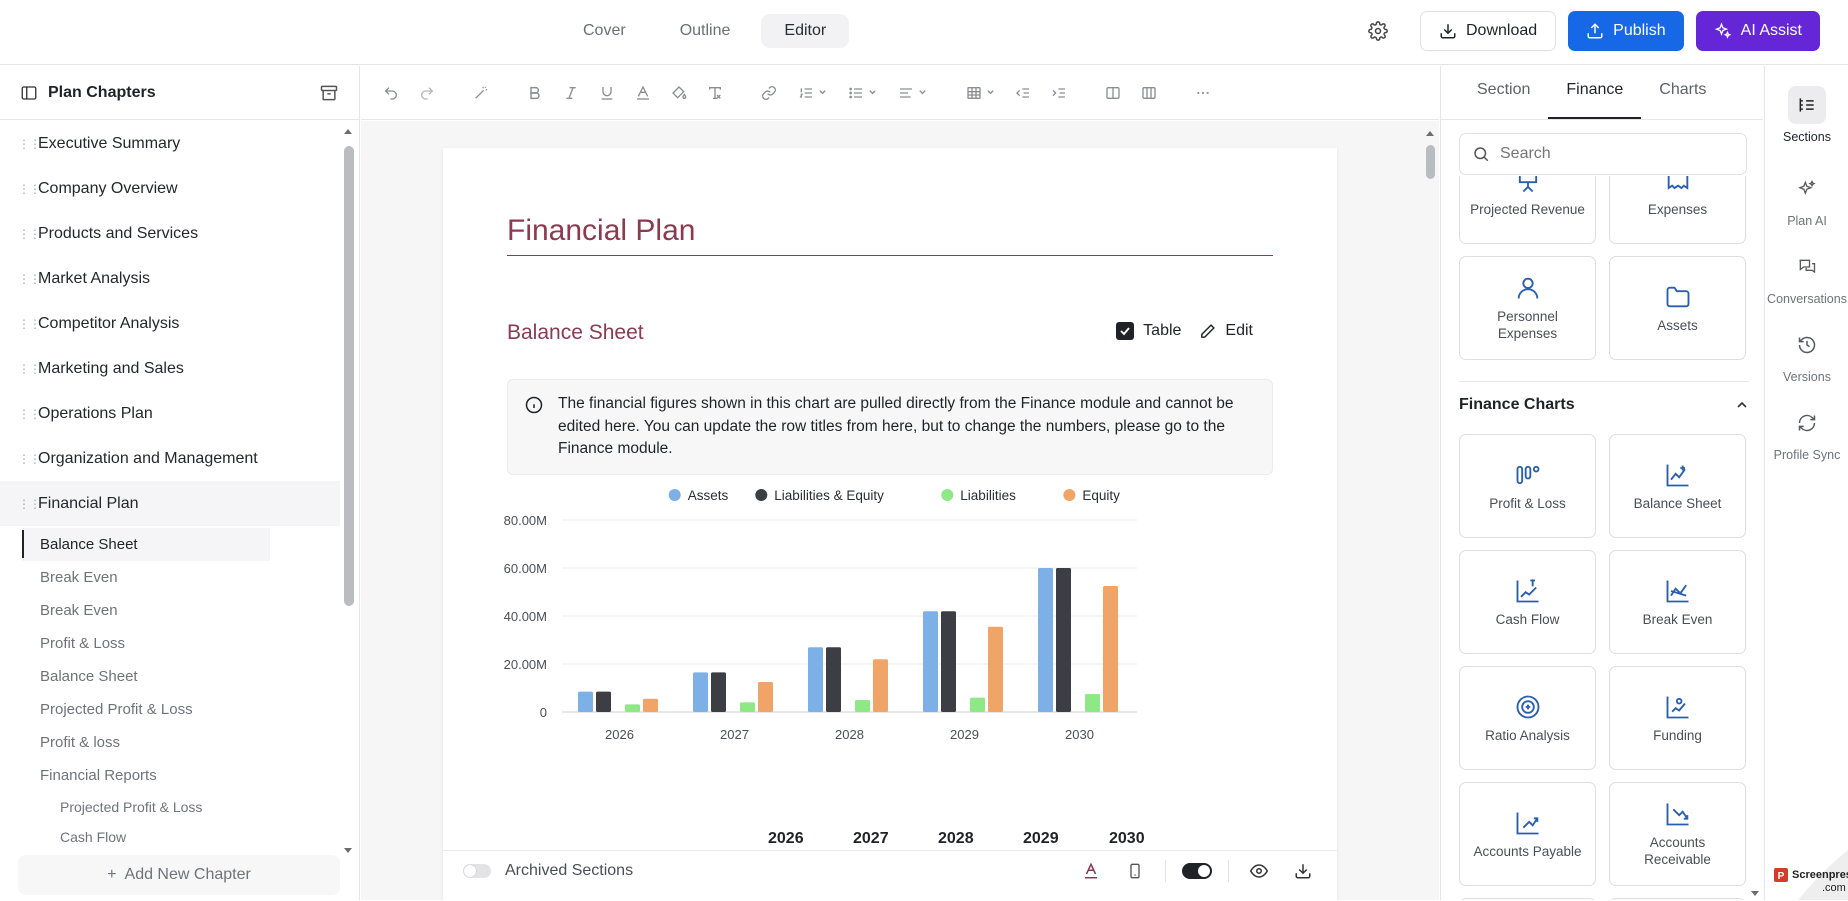 The image size is (1848, 901). What do you see at coordinates (1125, 331) in the screenshot?
I see `checkbox-checked-icon` at bounding box center [1125, 331].